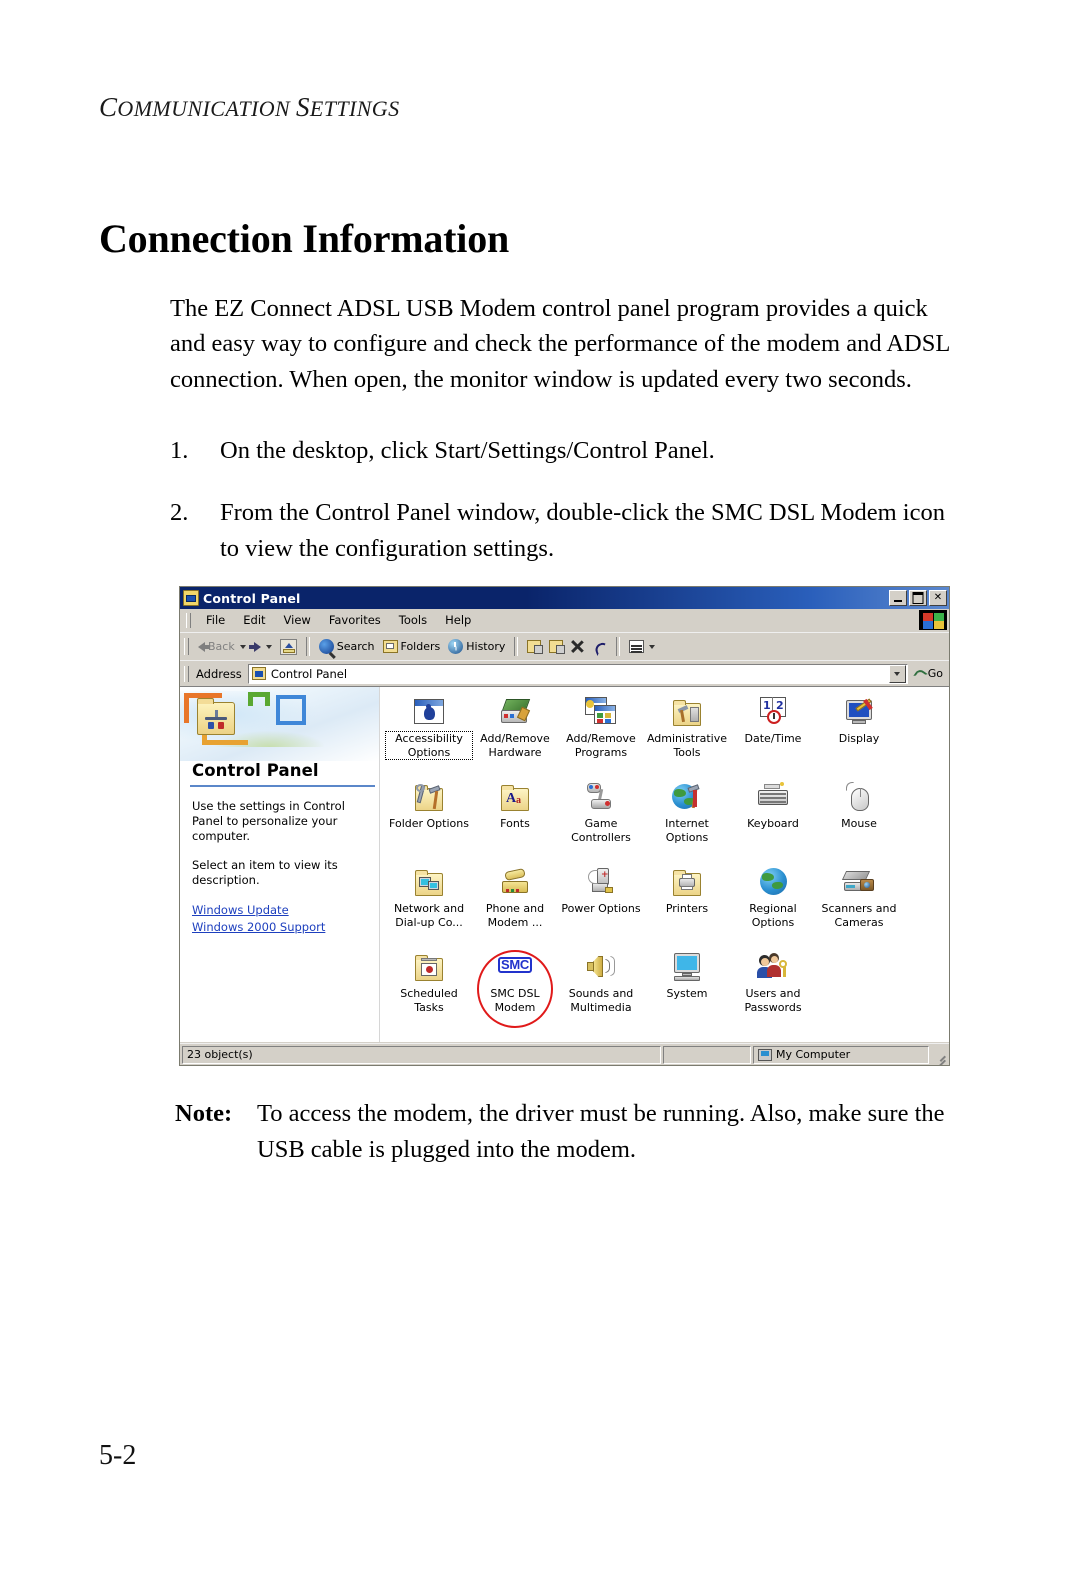  Describe the element at coordinates (347, 646) in the screenshot. I see `search-button: Search` at that location.